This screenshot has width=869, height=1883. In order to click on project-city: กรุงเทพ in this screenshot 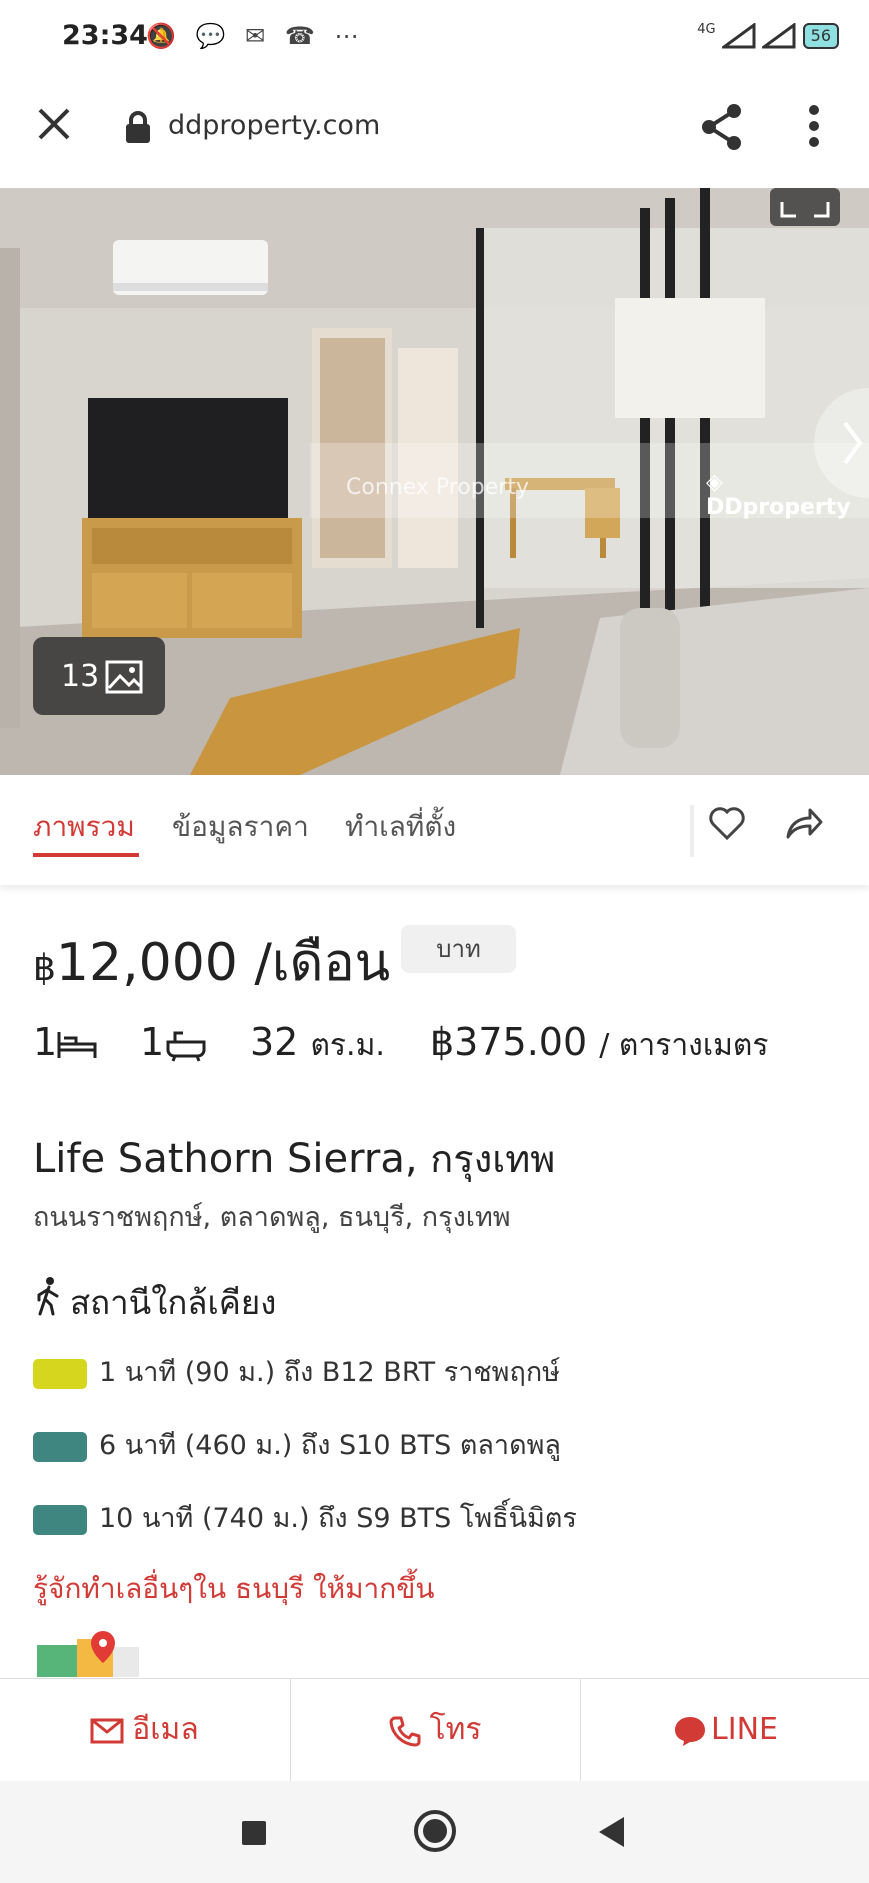, I will do `click(493, 1159)`.